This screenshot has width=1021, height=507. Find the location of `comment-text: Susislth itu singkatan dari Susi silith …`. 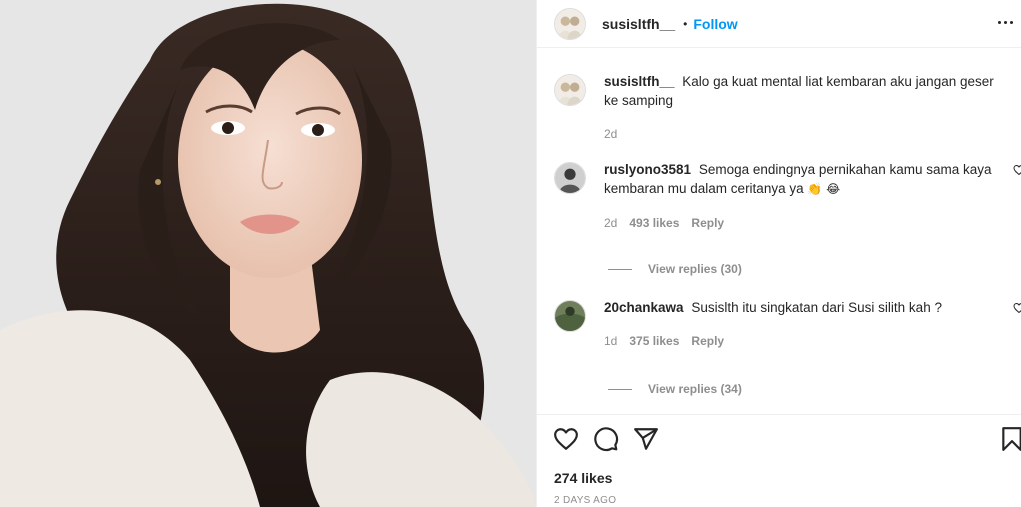

comment-text: Susislth itu singkatan dari Susi silith … is located at coordinates (816, 307).